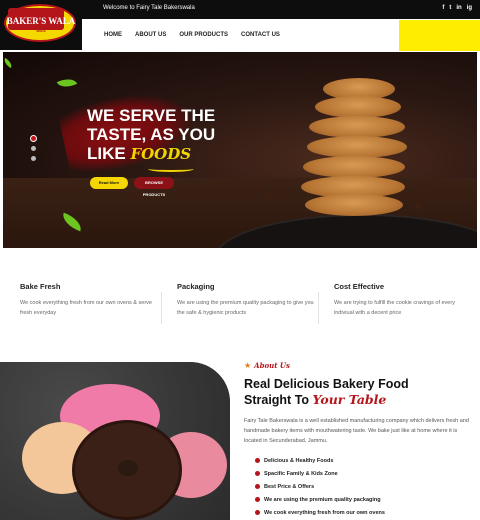  What do you see at coordinates (171, 169) in the screenshot?
I see `highlight-underline` at bounding box center [171, 169].